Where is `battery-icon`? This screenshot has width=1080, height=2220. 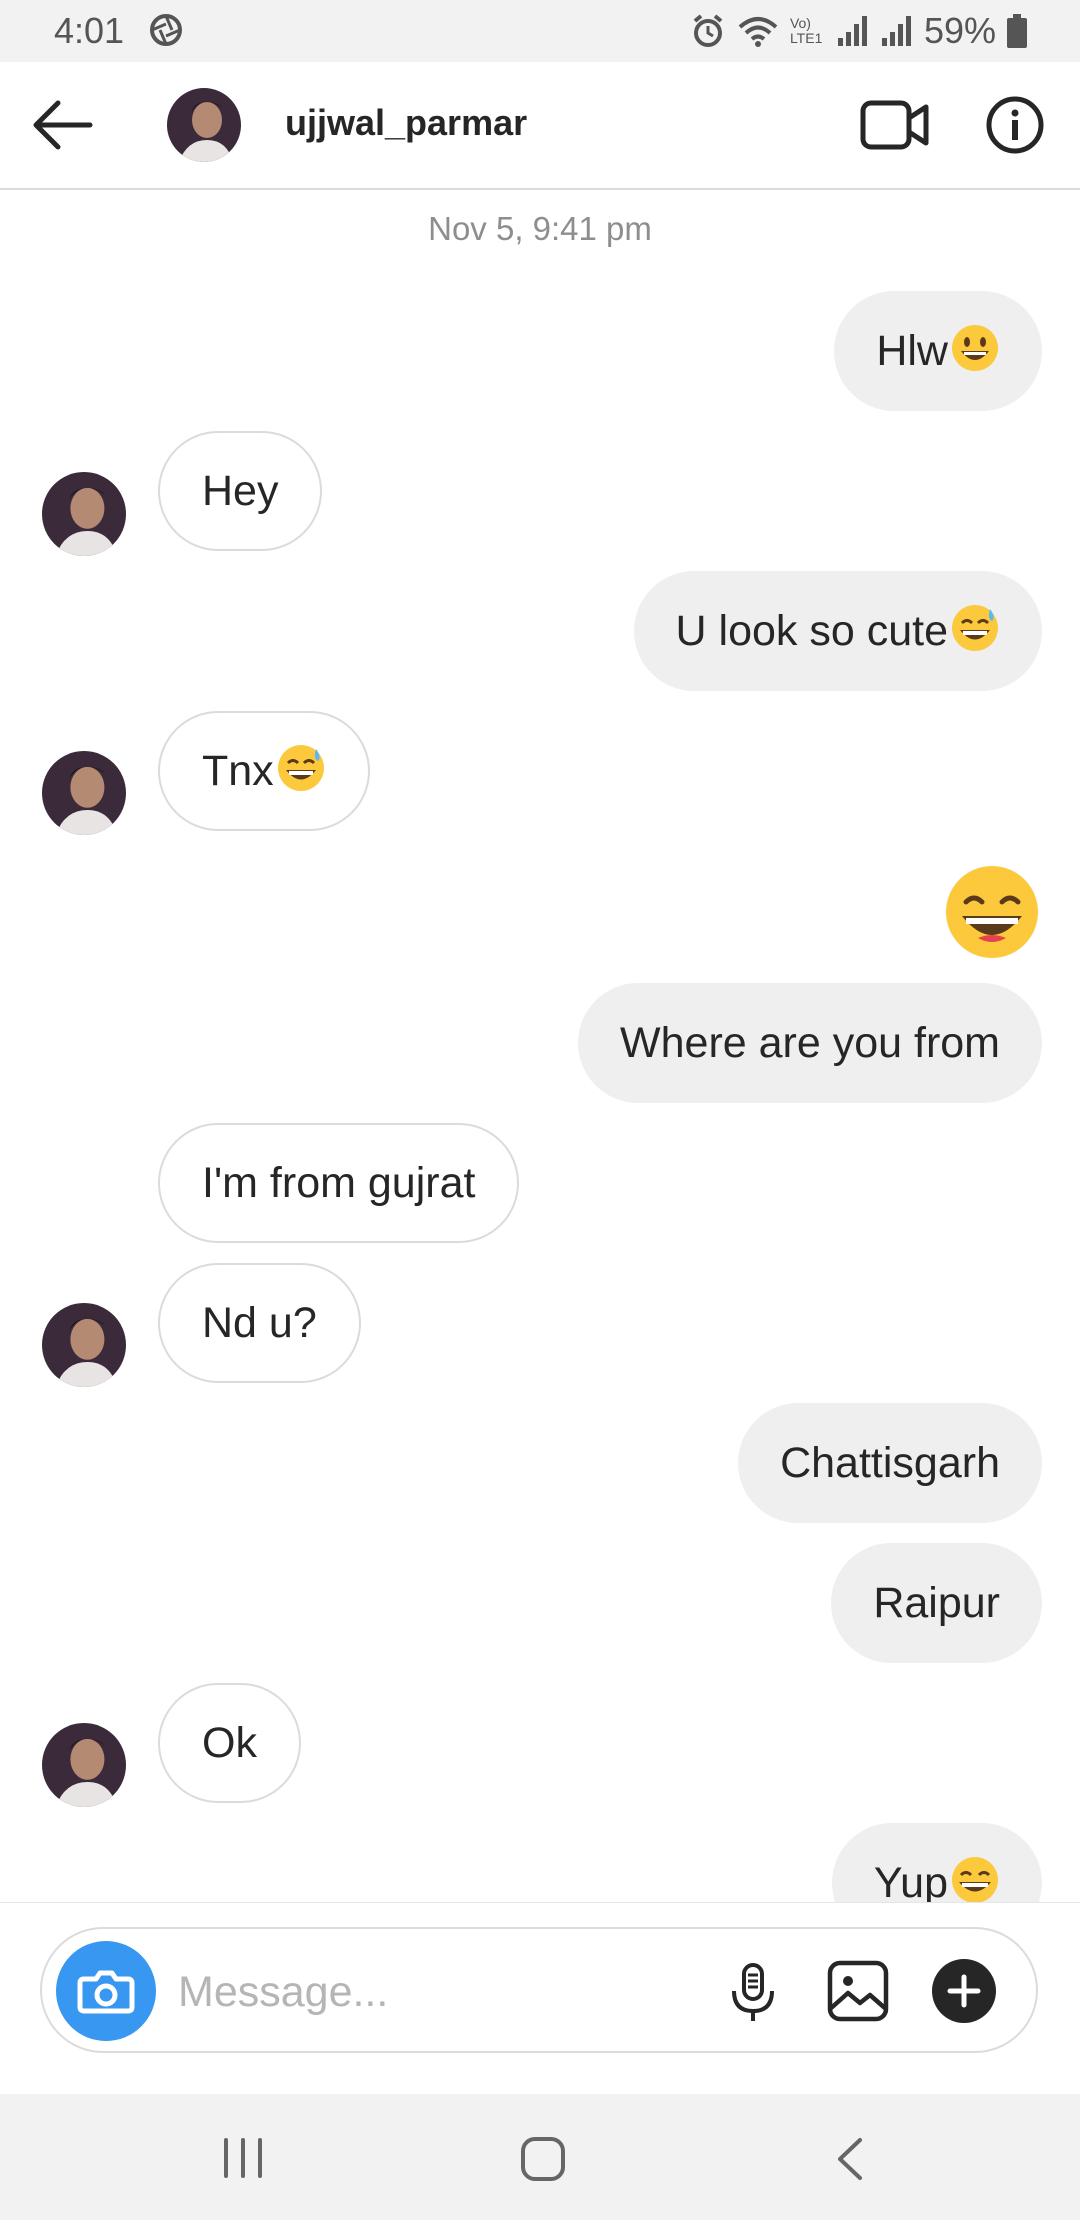
battery-icon is located at coordinates (1017, 31).